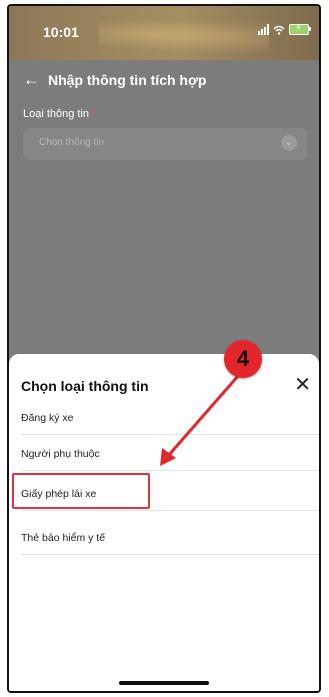  Describe the element at coordinates (243, 359) in the screenshot. I see `step-number-badge: 4` at that location.